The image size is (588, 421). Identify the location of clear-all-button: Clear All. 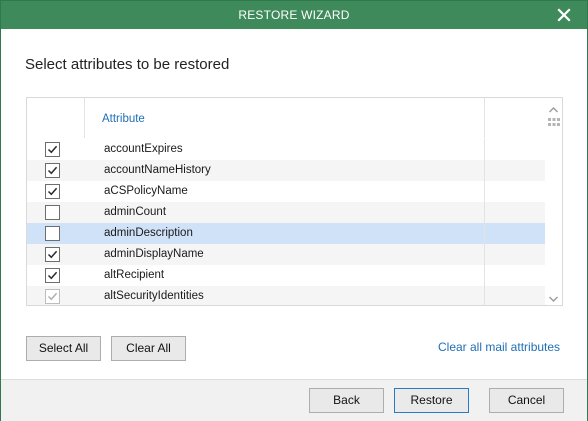
(148, 348).